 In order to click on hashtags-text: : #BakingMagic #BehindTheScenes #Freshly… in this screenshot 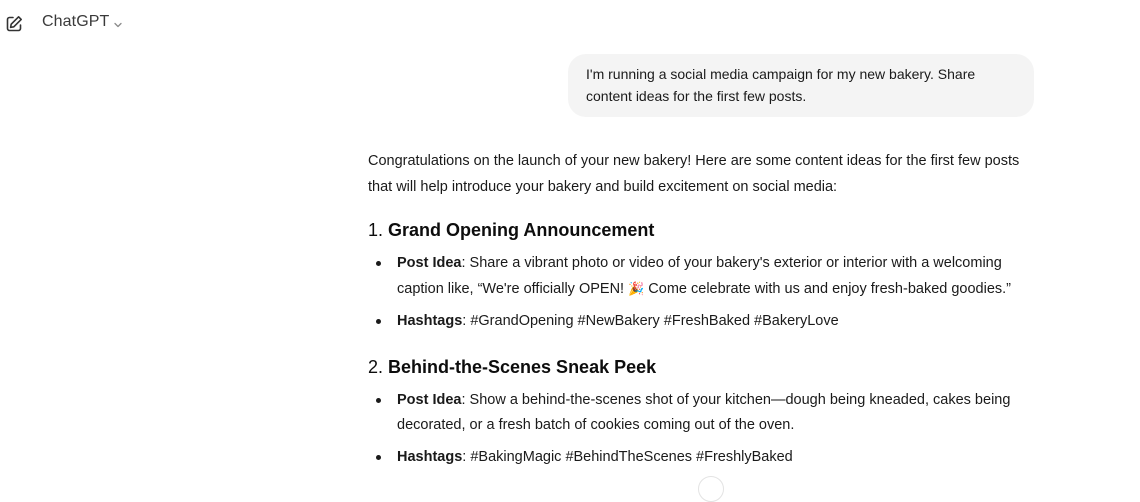, I will do `click(627, 457)`.